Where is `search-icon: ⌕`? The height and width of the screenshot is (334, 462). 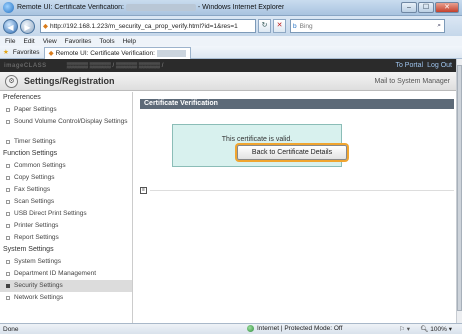 search-icon: ⌕ is located at coordinates (439, 26).